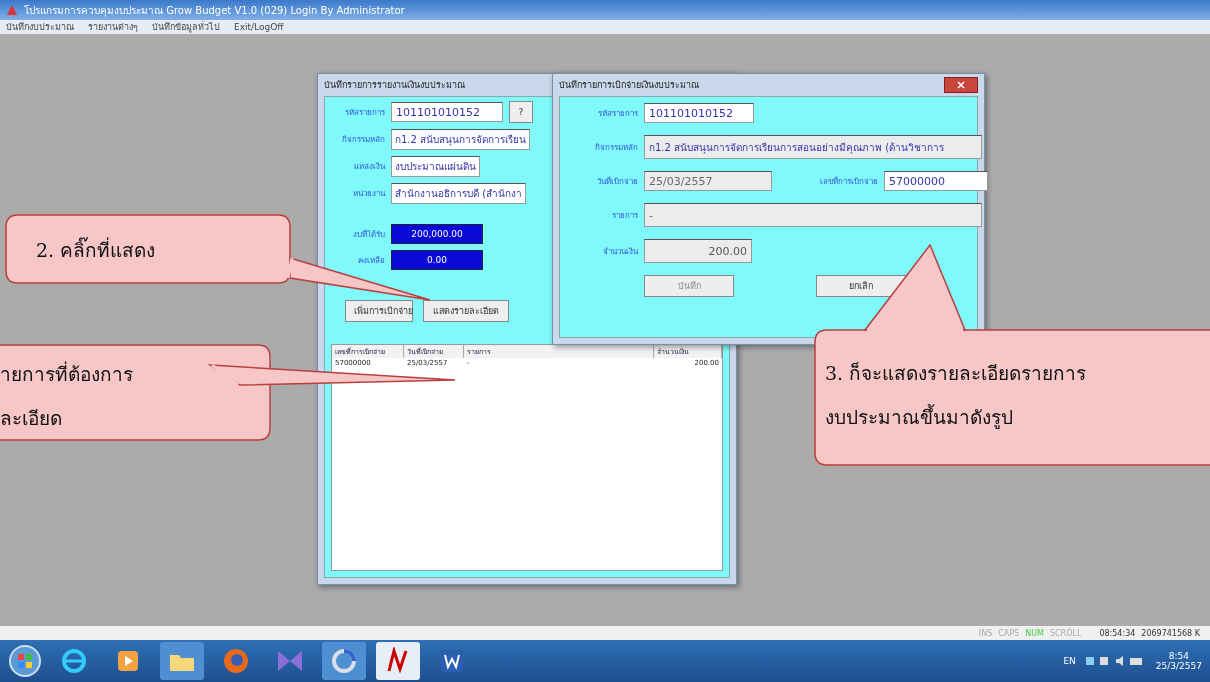  Describe the element at coordinates (66, 373) in the screenshot. I see `callout-text: ายการที่ต้องการ` at that location.